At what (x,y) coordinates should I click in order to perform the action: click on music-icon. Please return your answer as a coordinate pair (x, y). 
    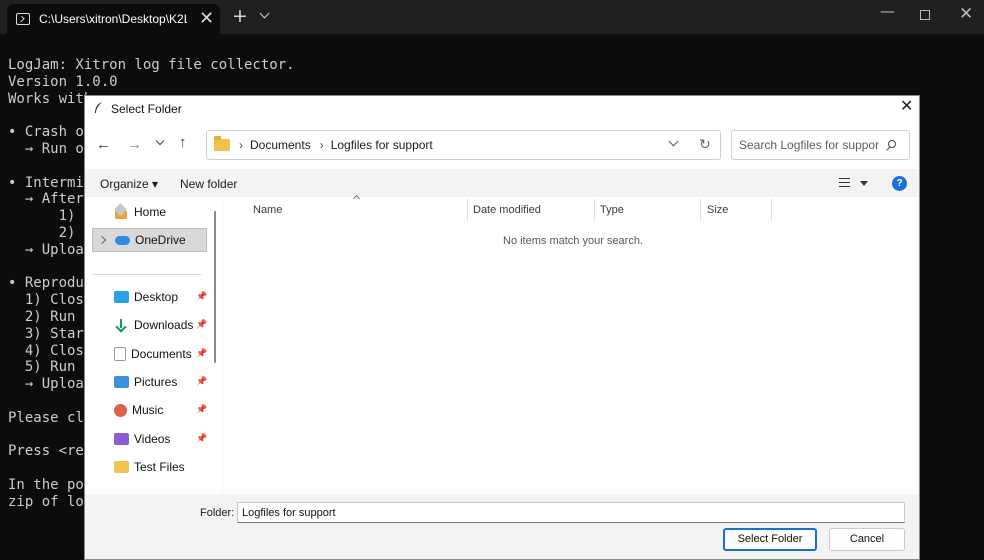
    Looking at the image, I should click on (120, 410).